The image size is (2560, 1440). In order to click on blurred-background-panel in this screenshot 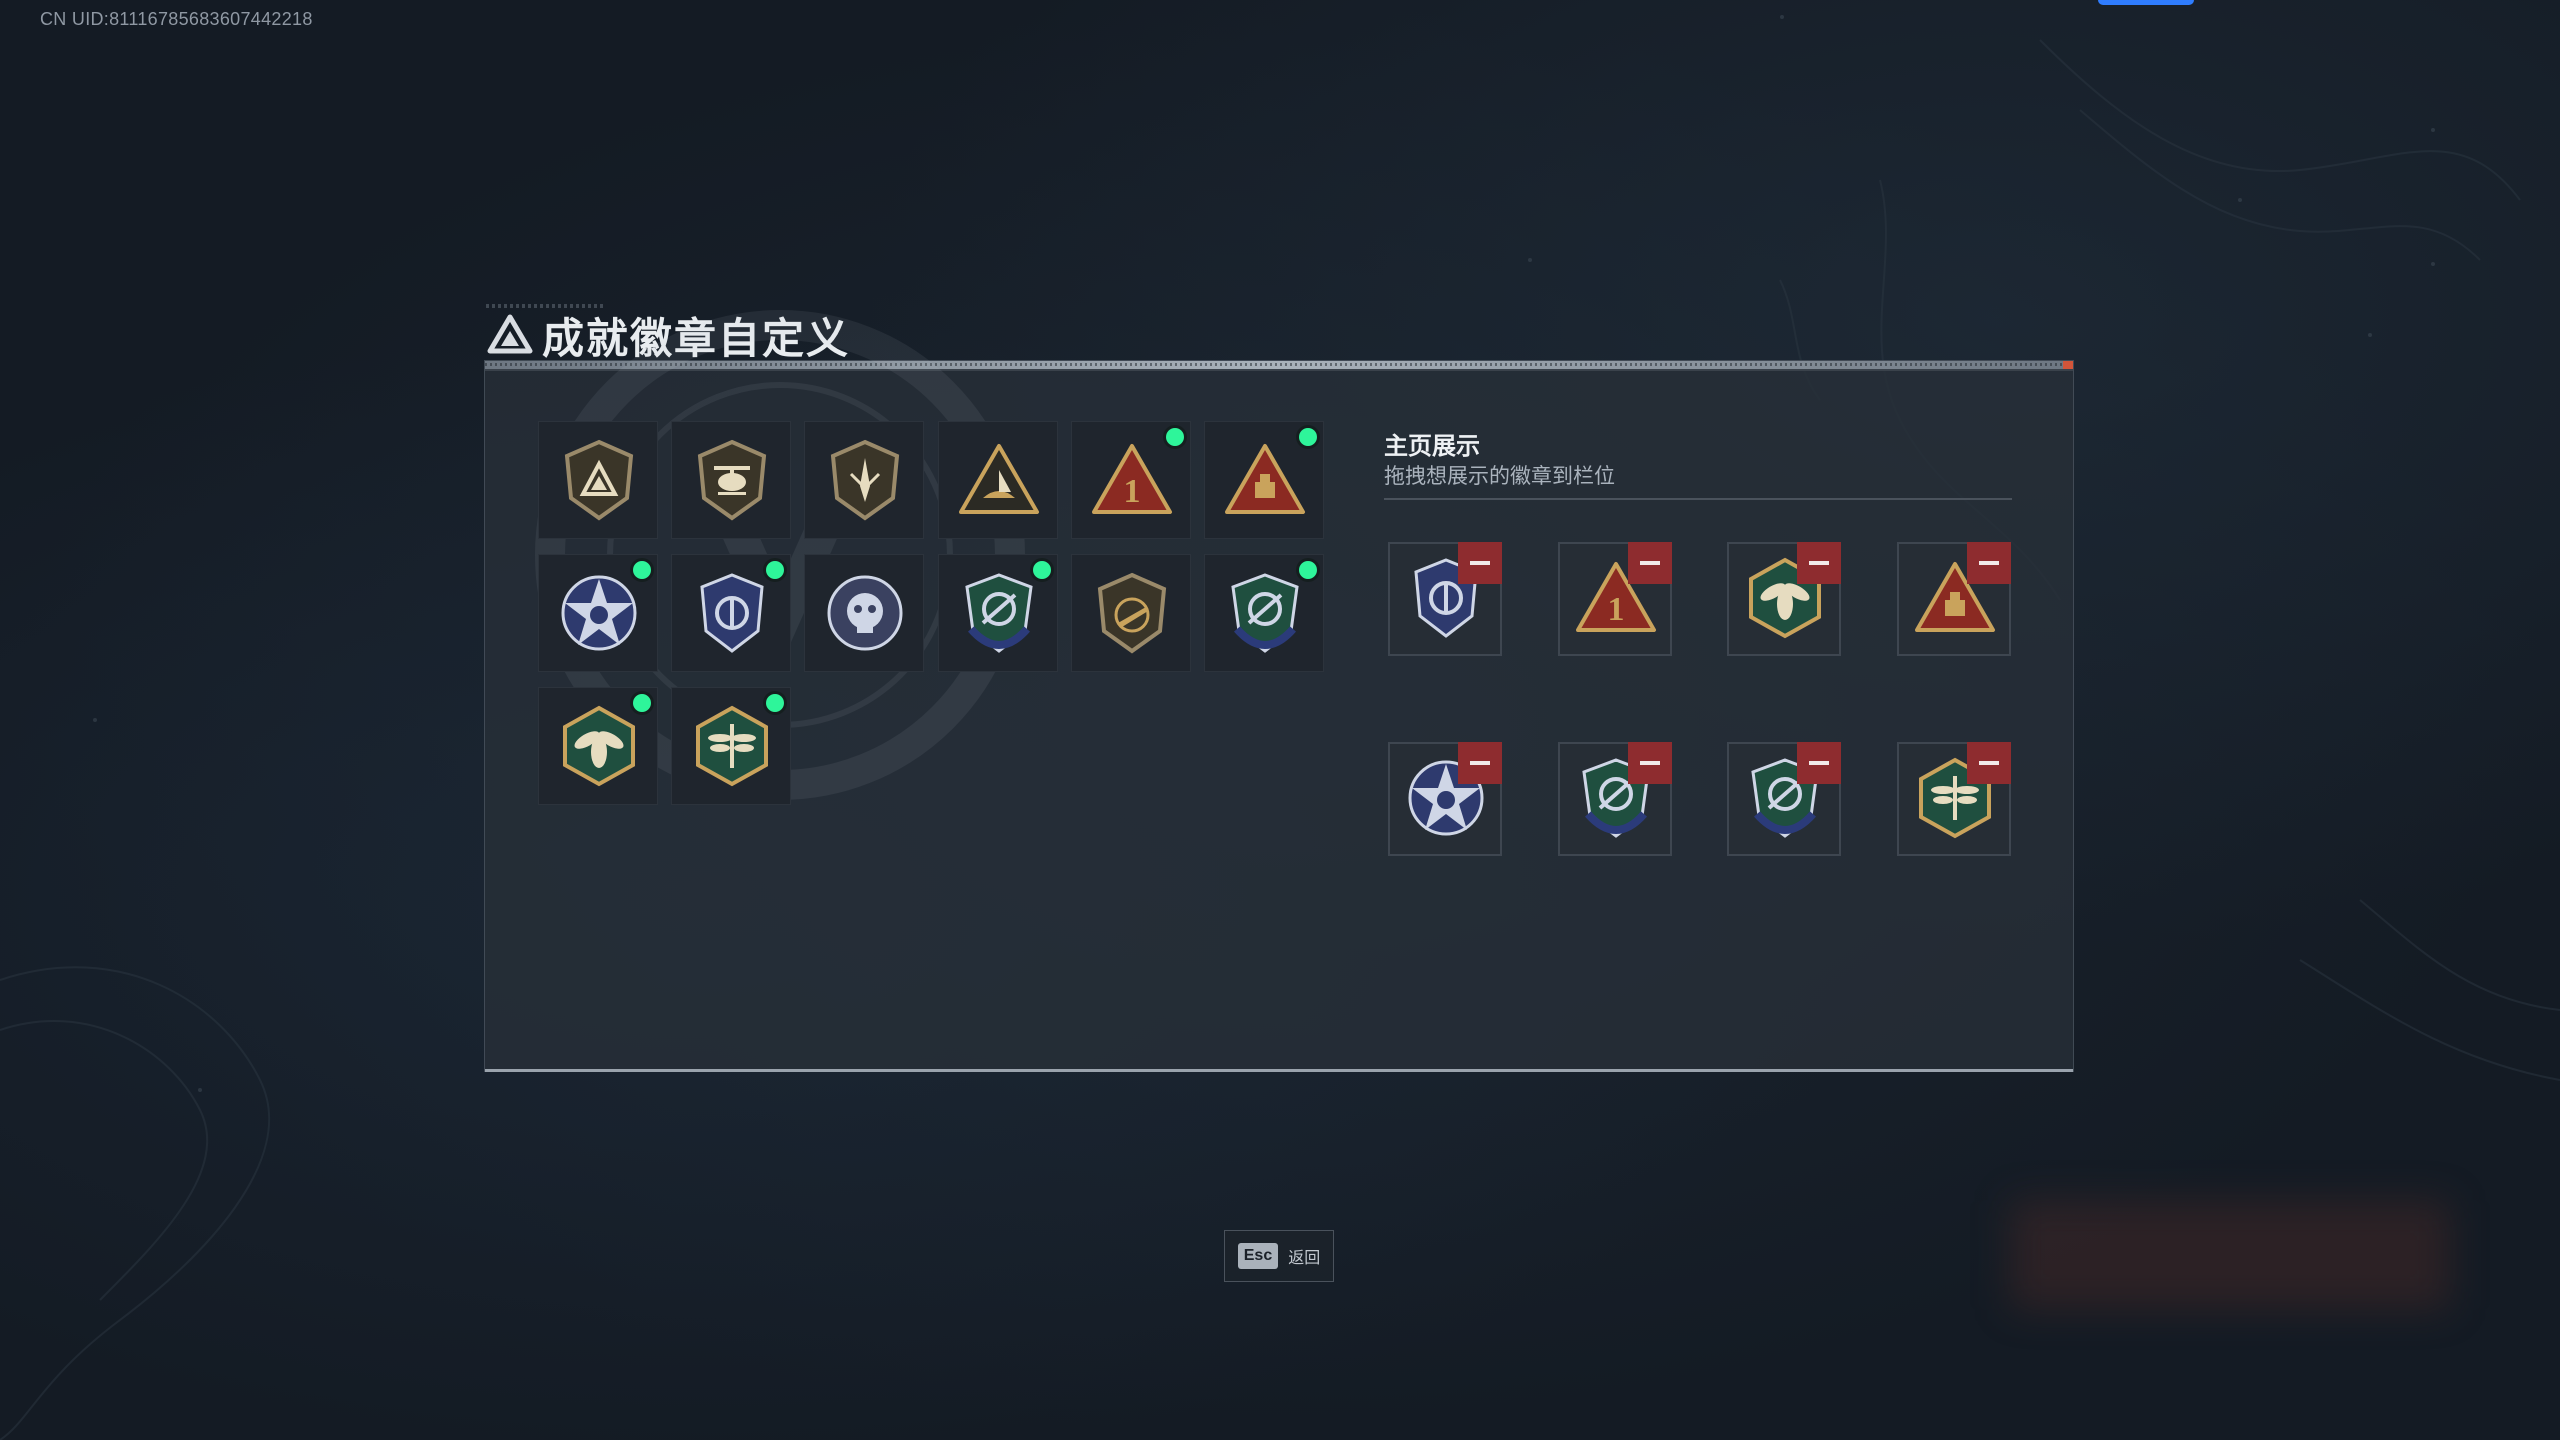, I will do `click(2230, 1255)`.